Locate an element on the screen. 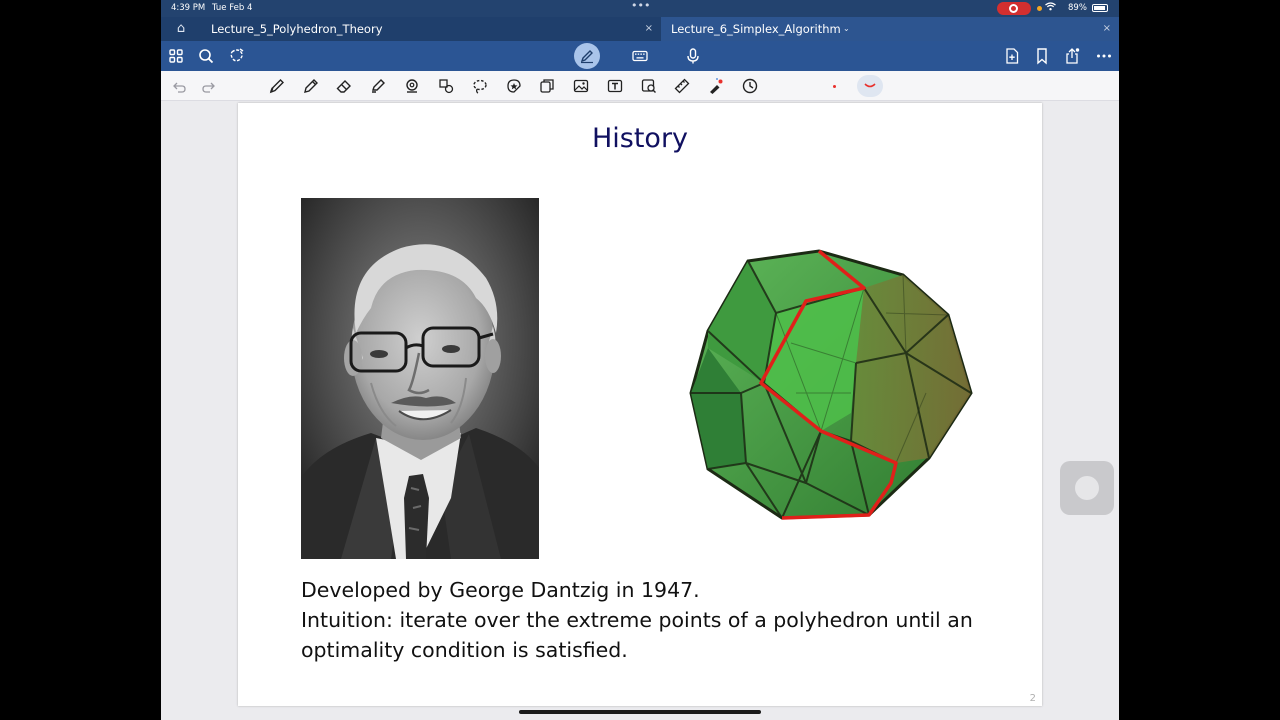 Image resolution: width=1280 pixels, height=720 pixels. dantzig-portrait-image is located at coordinates (420, 378).